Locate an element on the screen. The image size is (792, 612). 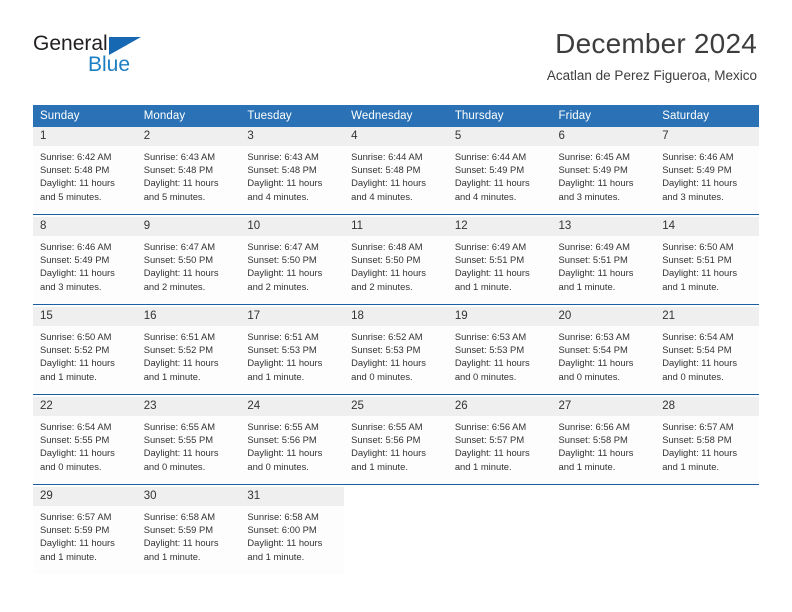
day-number: 11 is located at coordinates (396, 226).